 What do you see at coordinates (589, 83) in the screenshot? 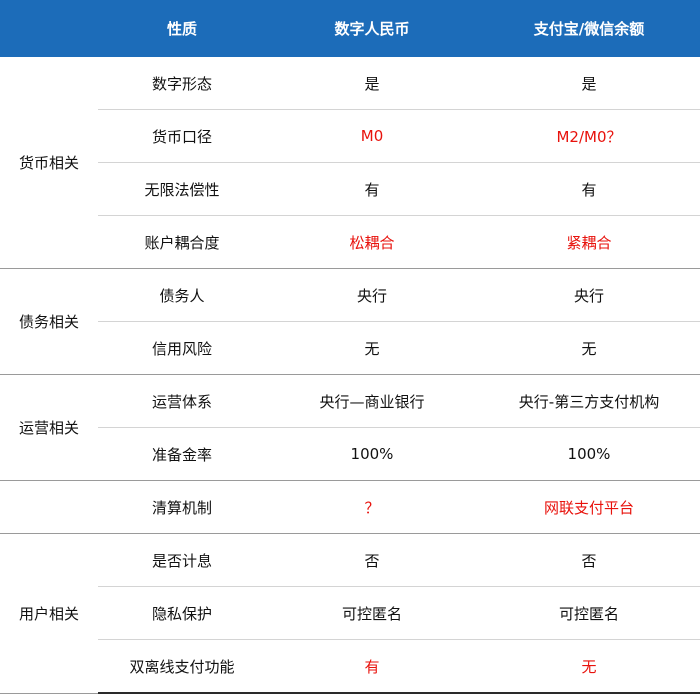
I see `alipay-cell: 是` at bounding box center [589, 83].